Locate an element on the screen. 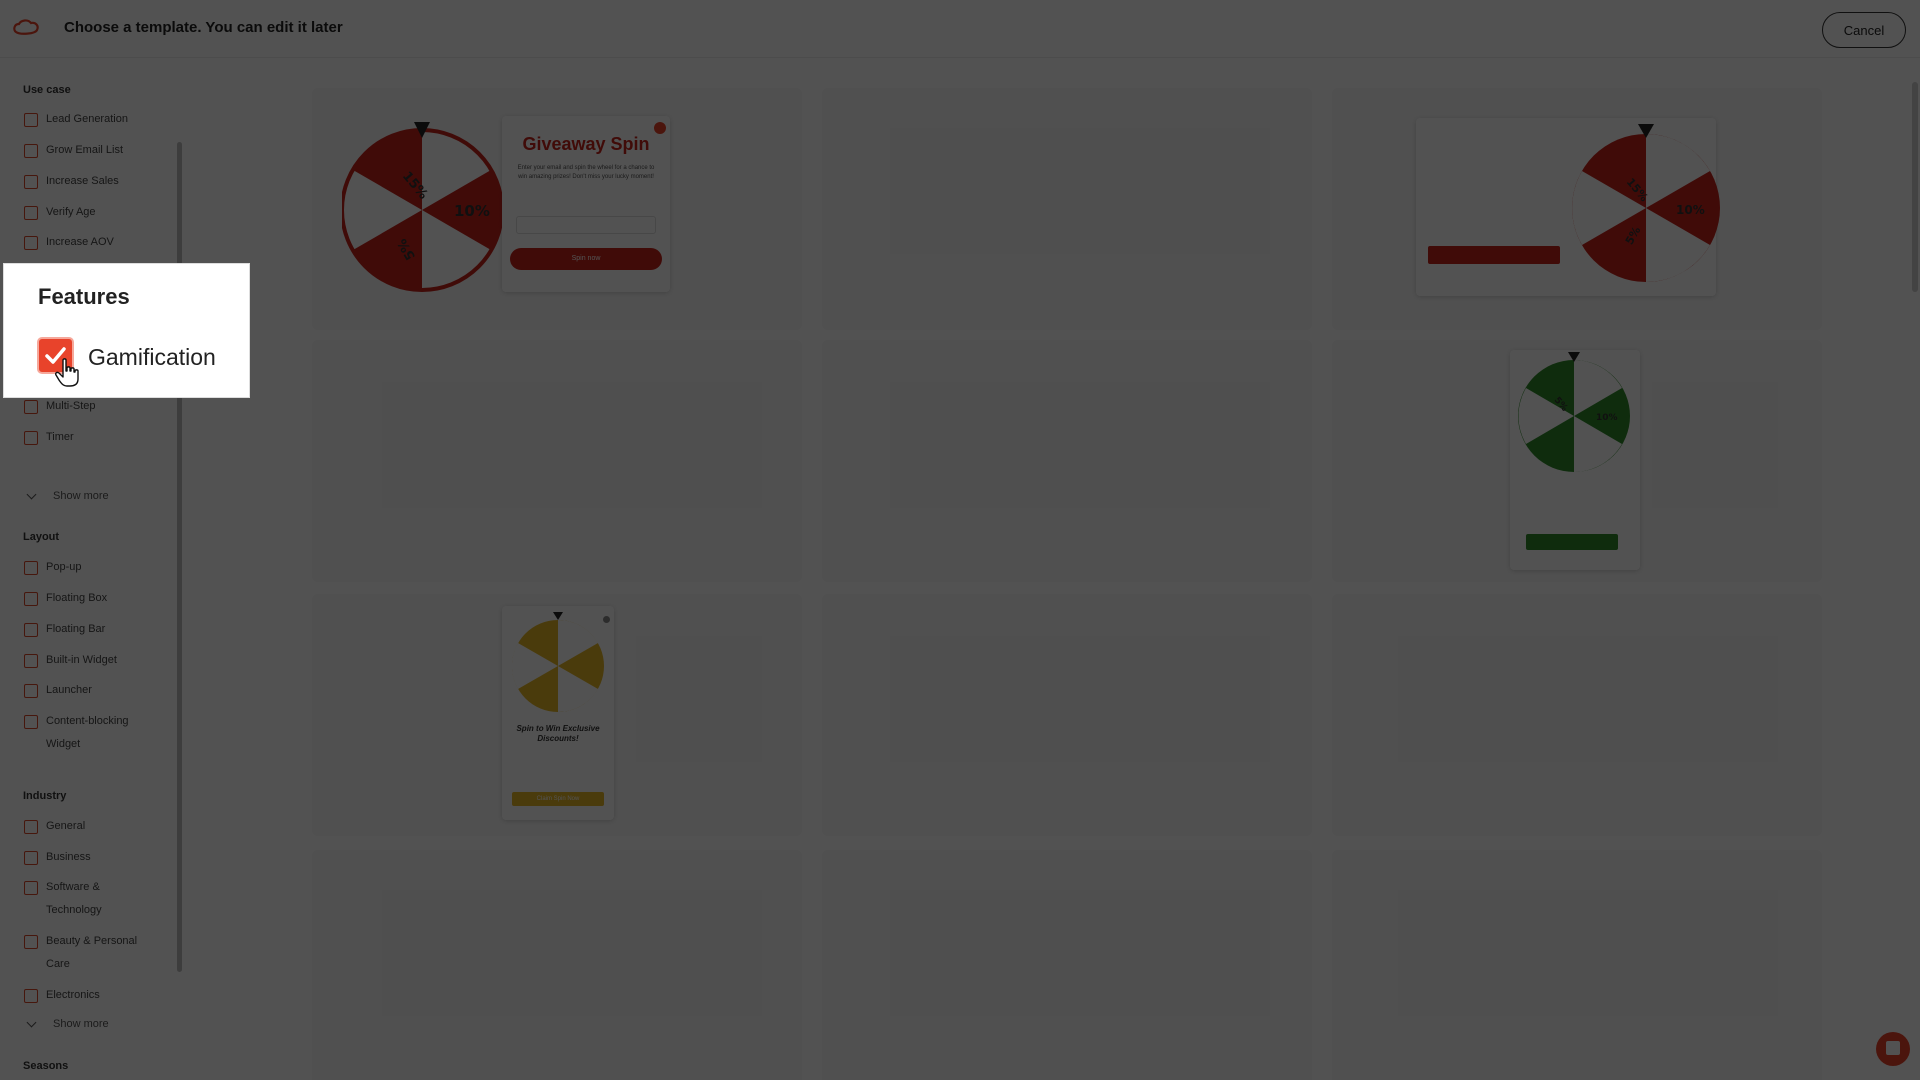 The height and width of the screenshot is (1080, 1920). gamification-label: Gamification is located at coordinates (152, 357).